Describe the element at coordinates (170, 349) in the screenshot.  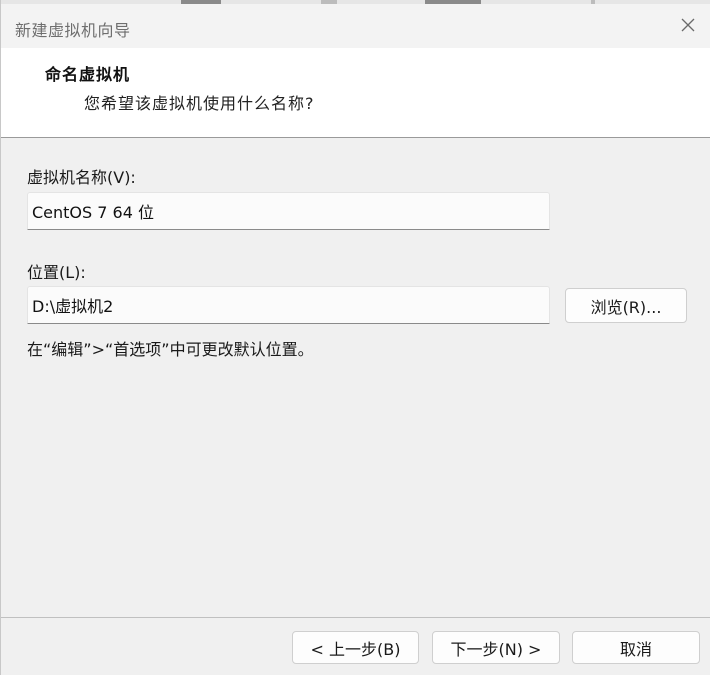
I see `default-location-hint: 在“编辑”>“首选项”中可更改默认位置。` at that location.